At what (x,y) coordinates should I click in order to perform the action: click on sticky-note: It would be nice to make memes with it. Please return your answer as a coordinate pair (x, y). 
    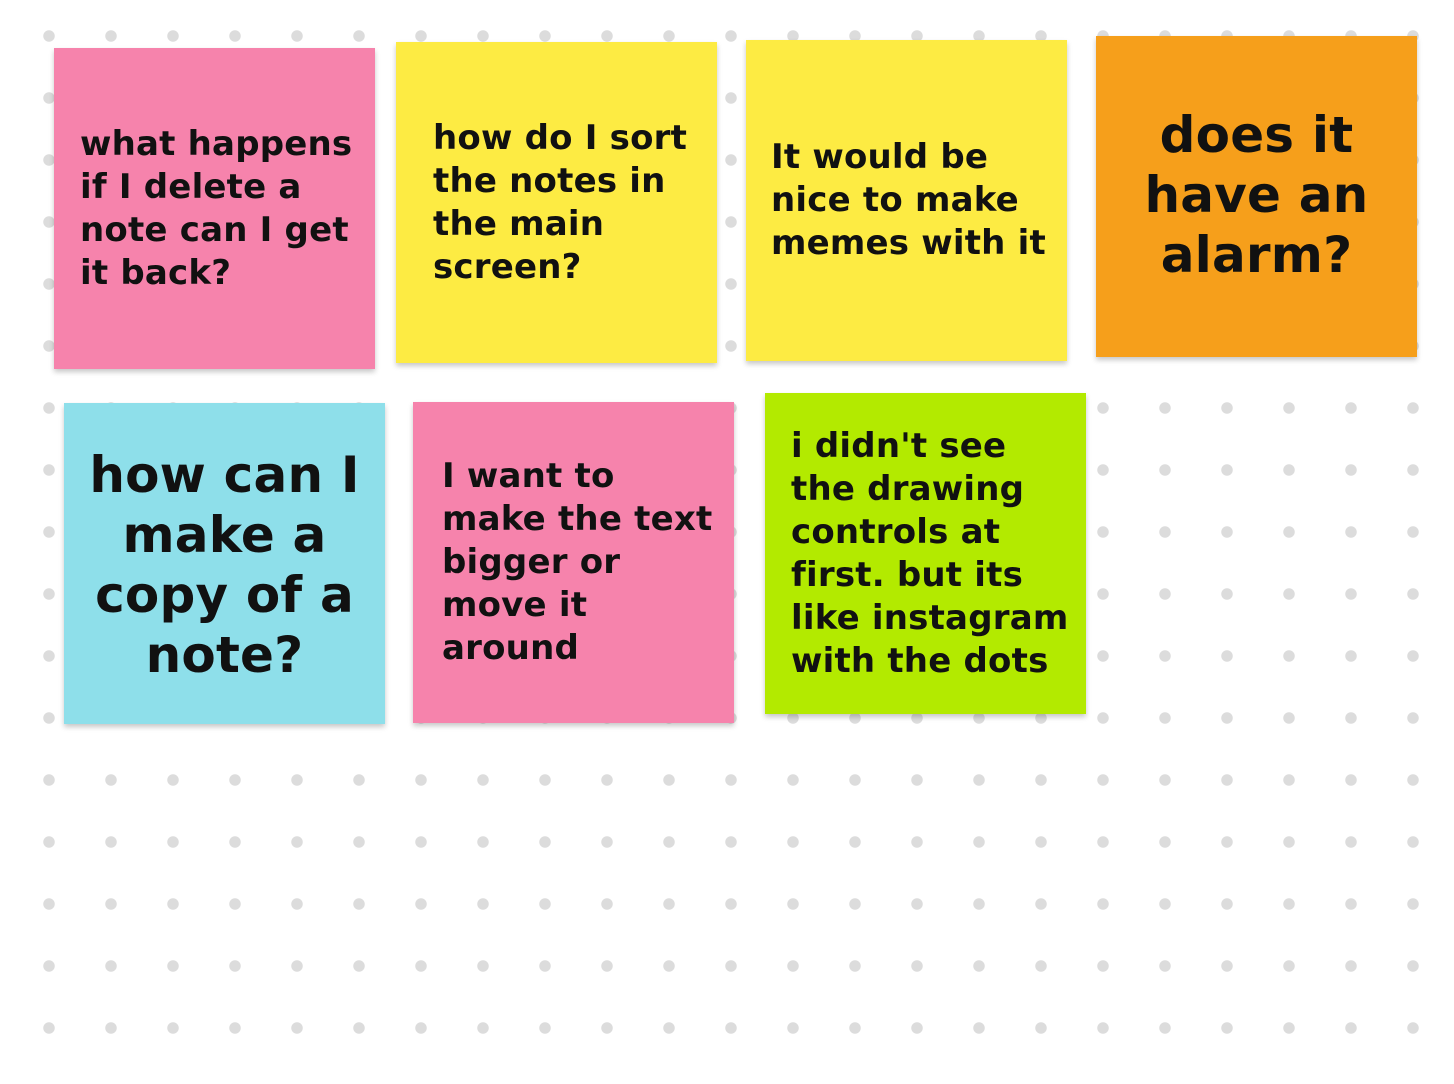
    Looking at the image, I should click on (906, 200).